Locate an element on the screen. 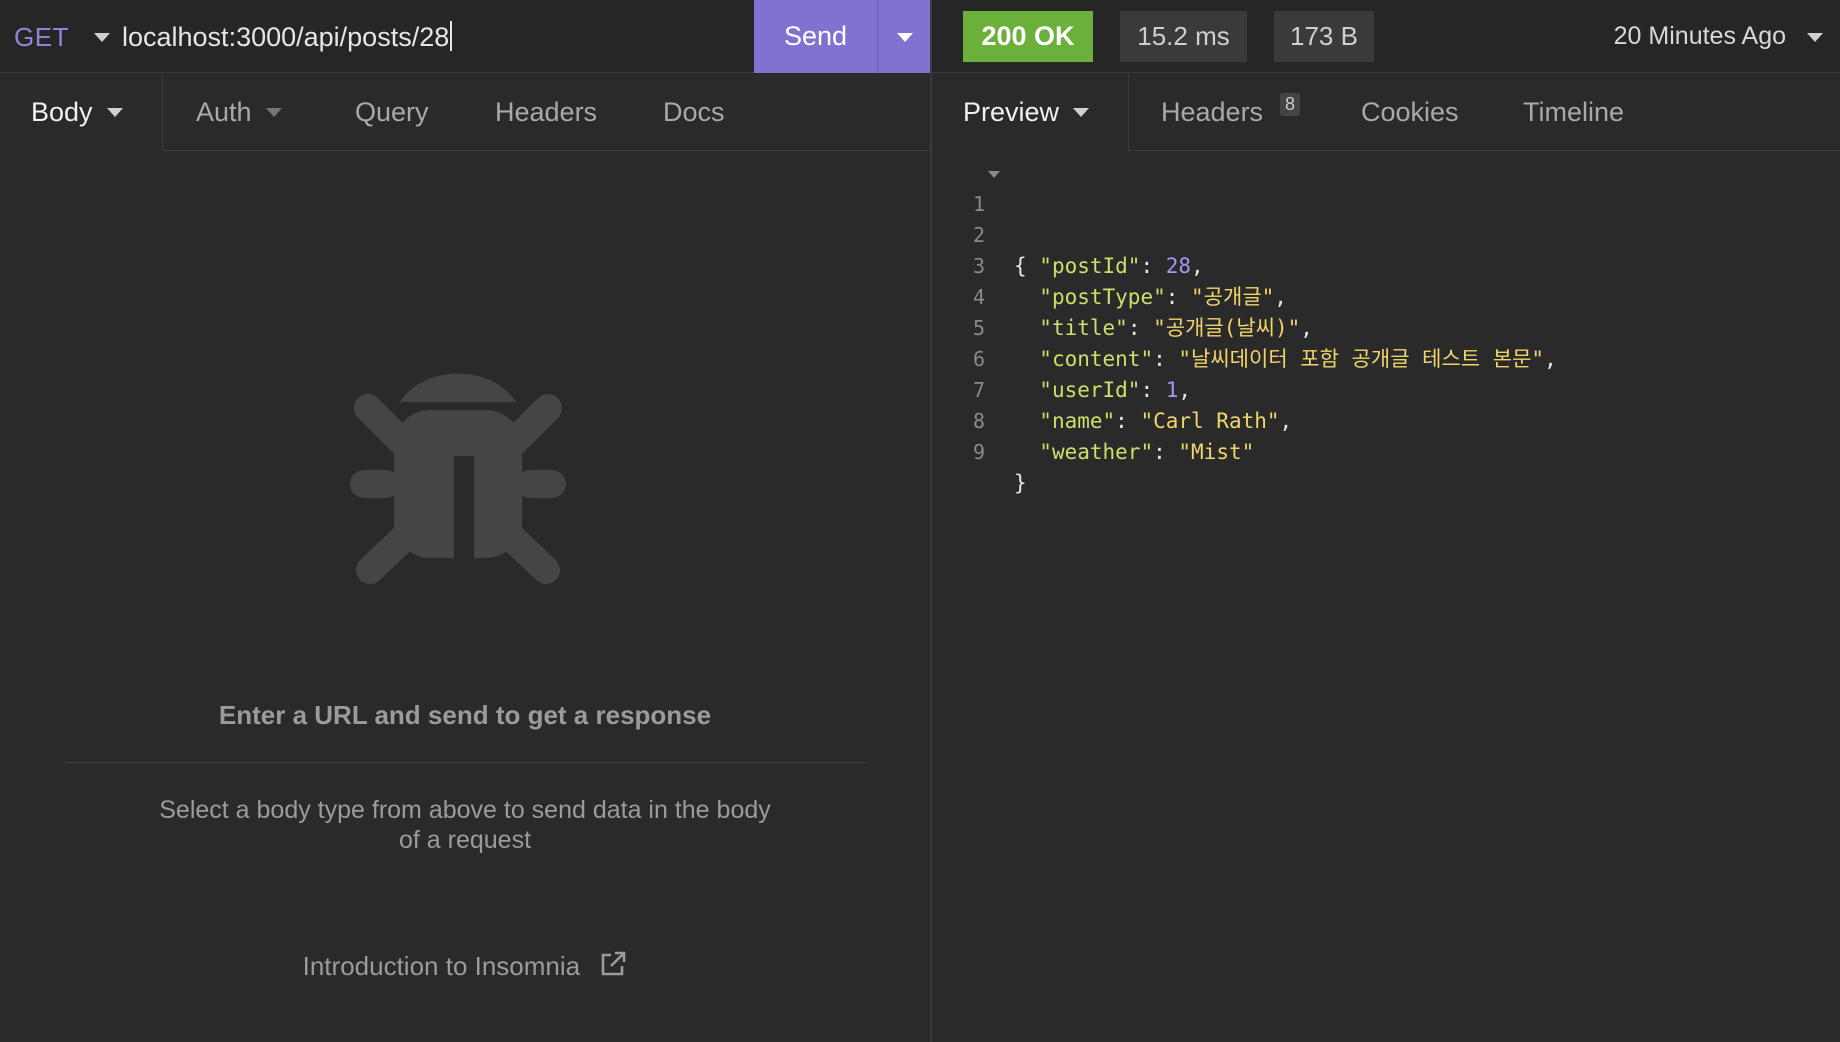 The image size is (1840, 1042). response-tabs: Preview Headers 8 Cookies Timeline is located at coordinates (1386, 112).